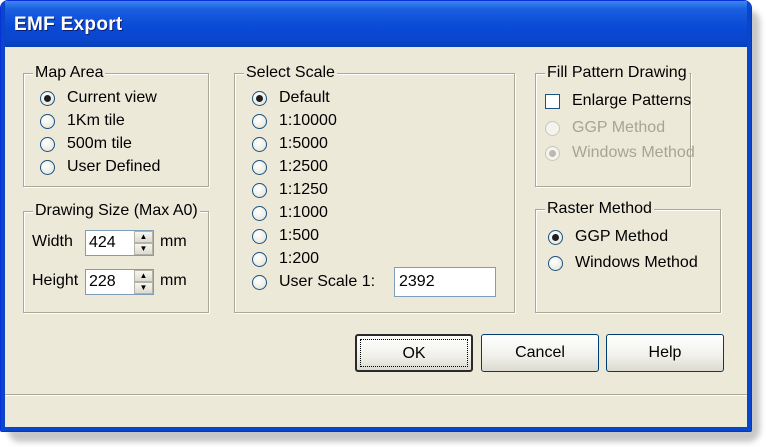  Describe the element at coordinates (294, 121) in the screenshot. I see `scale-option-1-10000: 1:10000` at that location.